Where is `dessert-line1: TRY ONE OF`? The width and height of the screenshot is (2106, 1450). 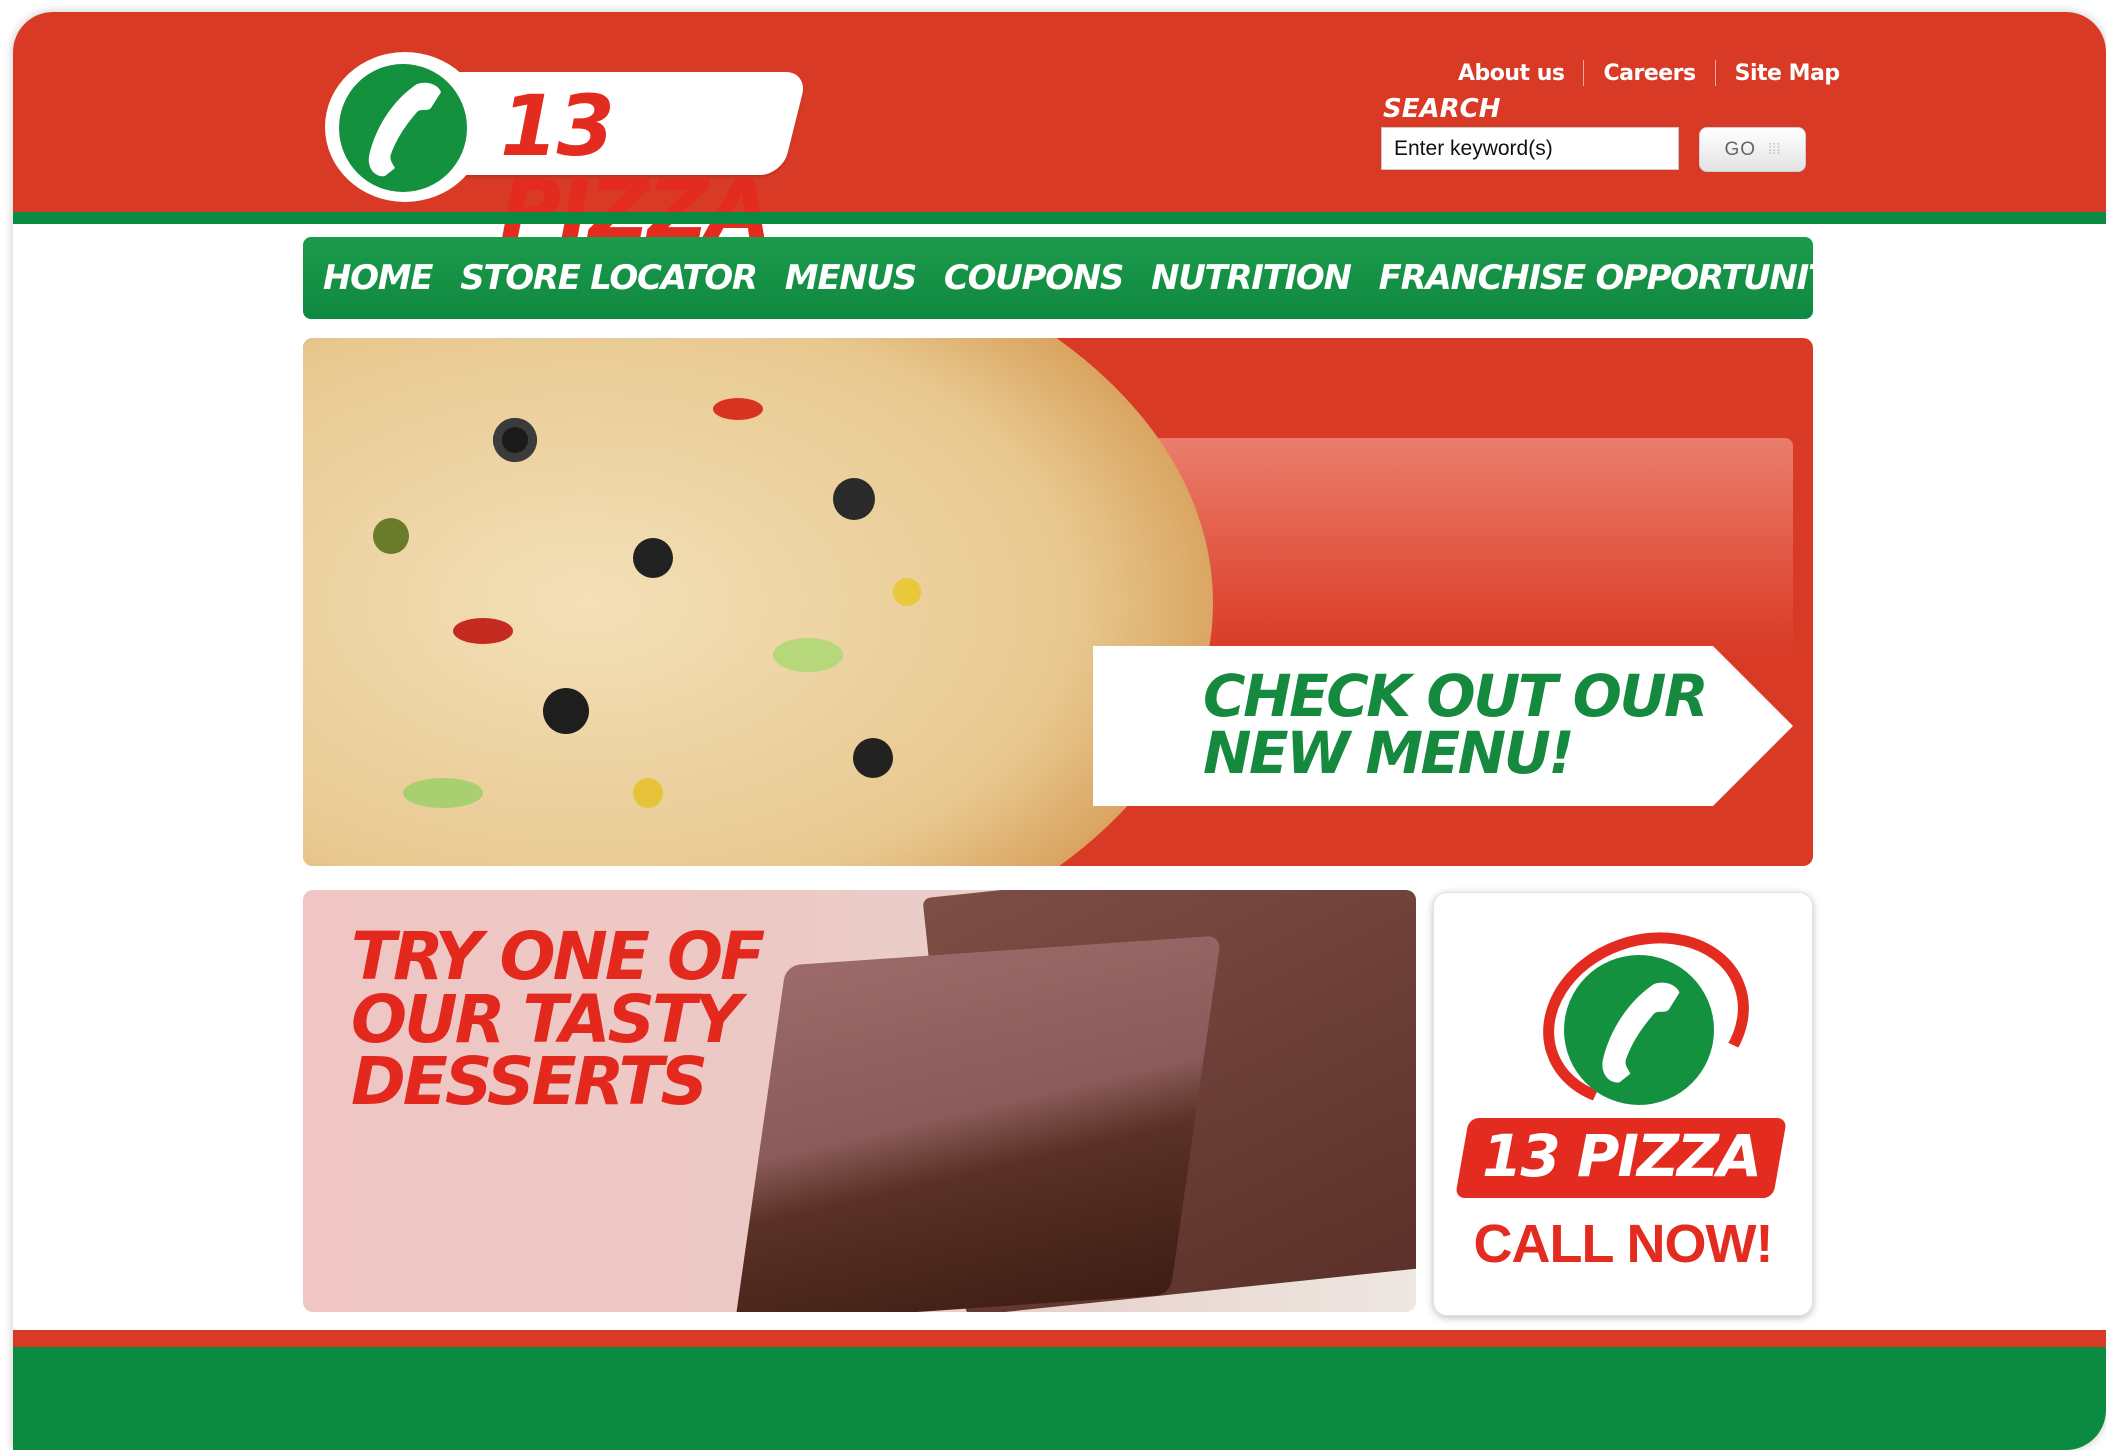 dessert-line1: TRY ONE OF is located at coordinates (558, 956).